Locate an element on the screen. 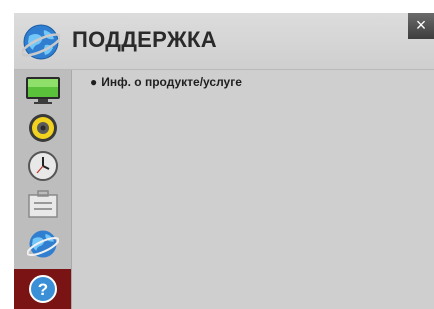 The image size is (434, 309). page-title: ПОДДЕРЖКА is located at coordinates (144, 39).